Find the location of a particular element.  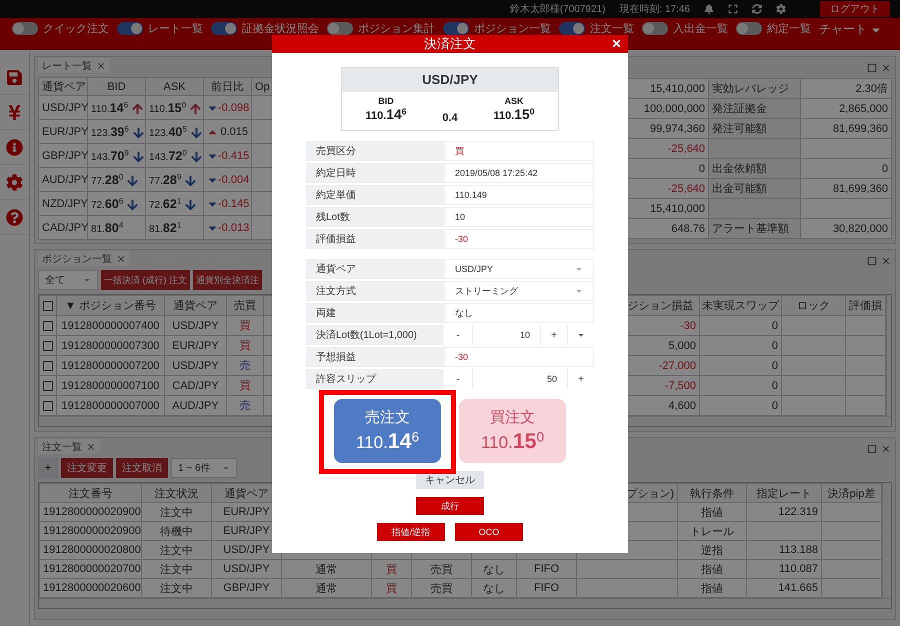

user-name: 鈴木太郎様(7007921) is located at coordinates (558, 9).